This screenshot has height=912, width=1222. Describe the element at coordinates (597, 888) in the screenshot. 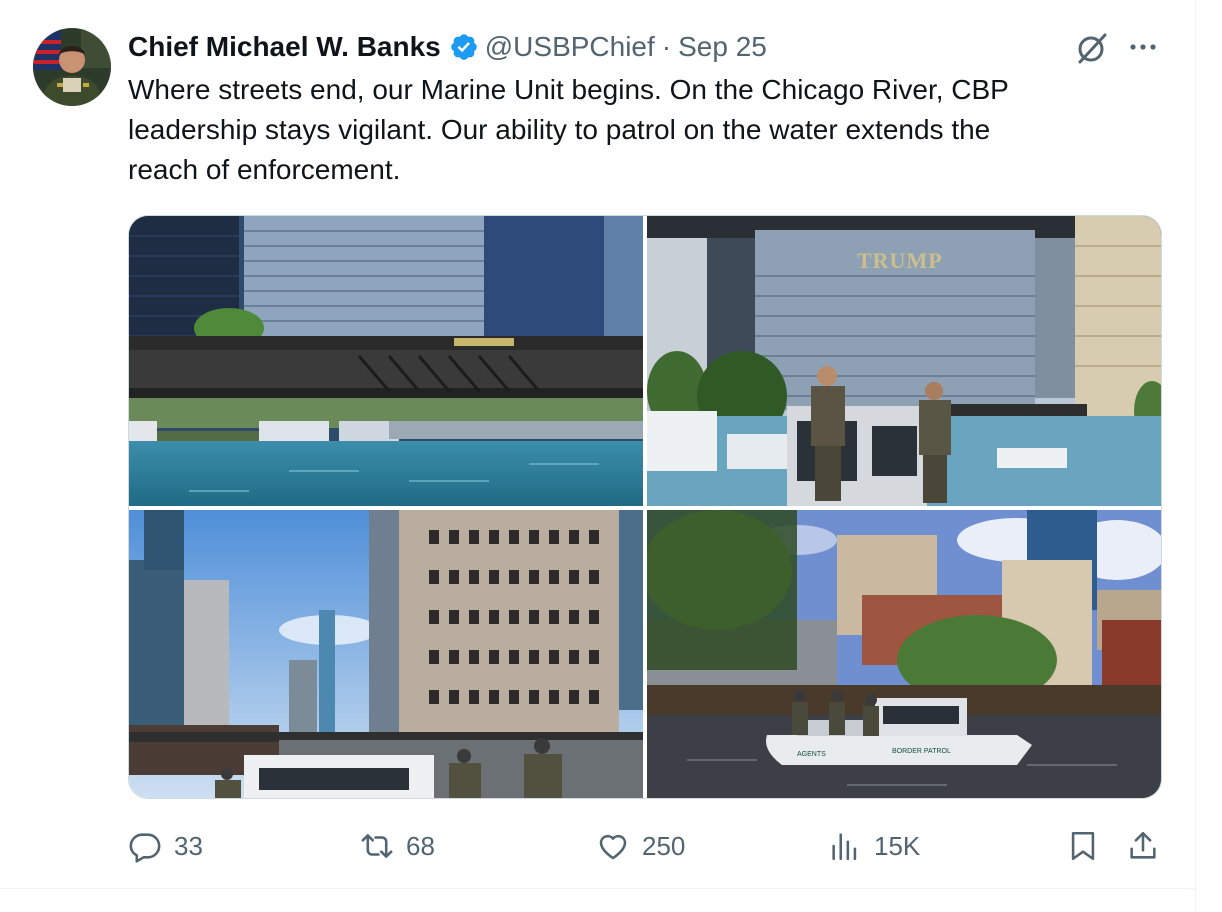

I see `tweet-divider` at that location.